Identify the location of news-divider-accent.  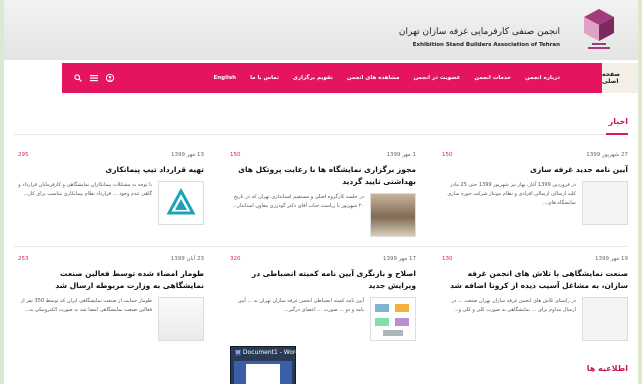
(617, 134).